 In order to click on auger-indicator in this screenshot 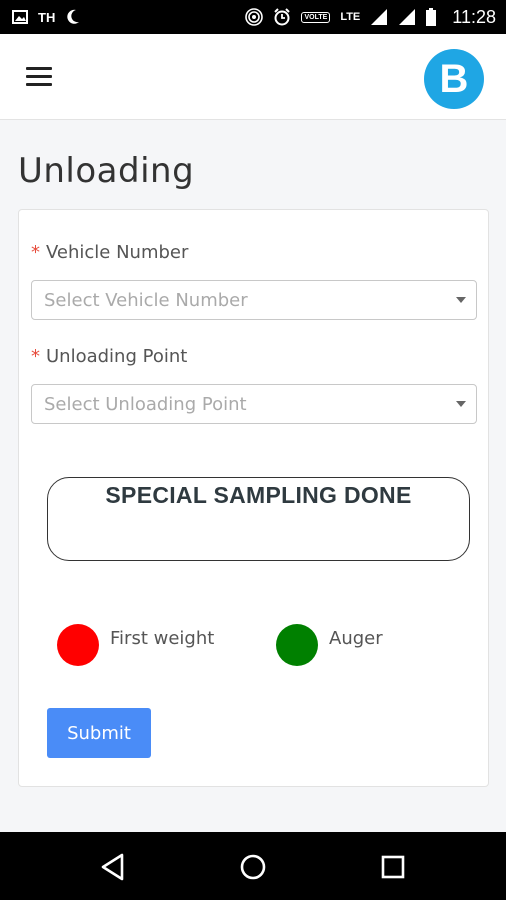, I will do `click(297, 645)`.